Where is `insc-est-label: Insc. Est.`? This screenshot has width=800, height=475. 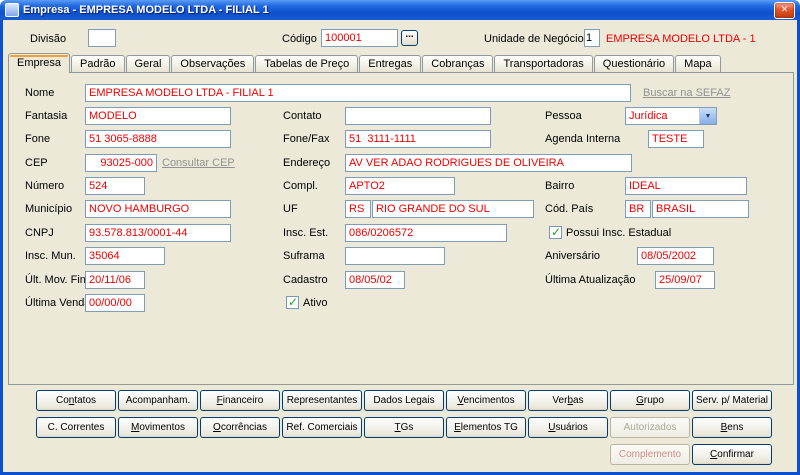 insc-est-label: Insc. Est. is located at coordinates (306, 233).